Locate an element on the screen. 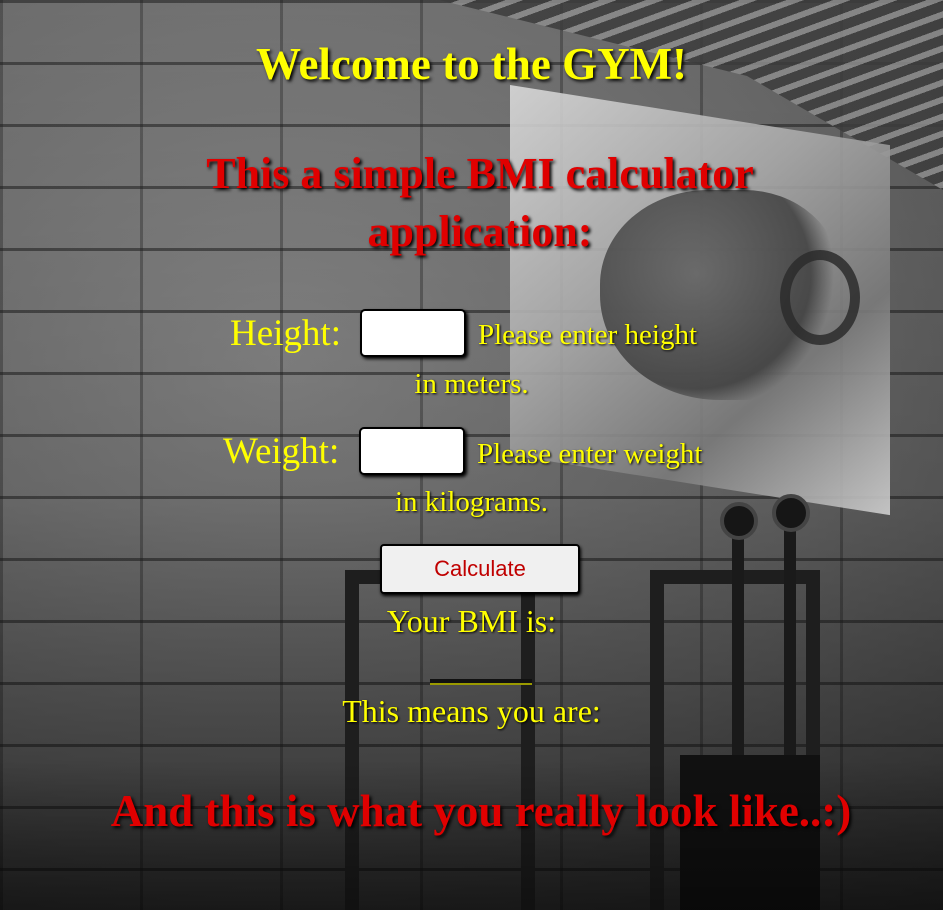 This screenshot has width=943, height=910. weight-hint: Please enter weight is located at coordinates (590, 454).